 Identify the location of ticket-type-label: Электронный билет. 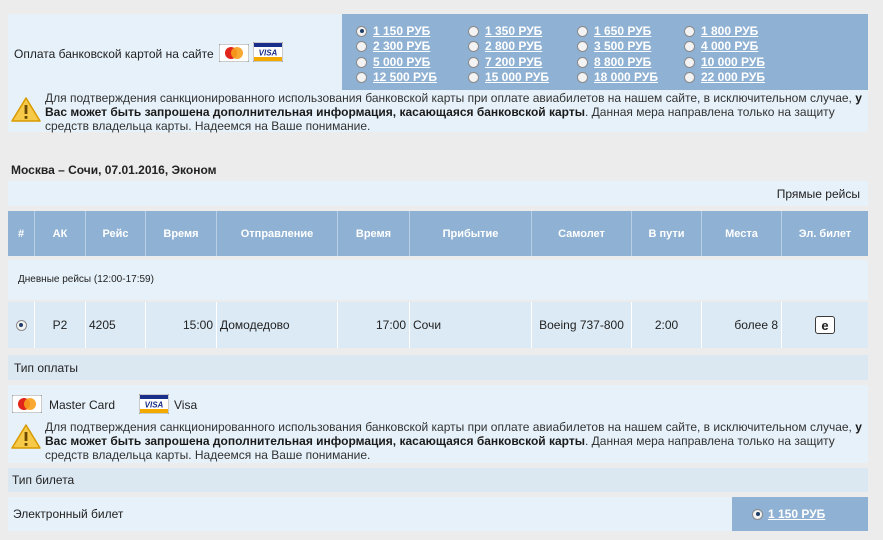
(68, 514).